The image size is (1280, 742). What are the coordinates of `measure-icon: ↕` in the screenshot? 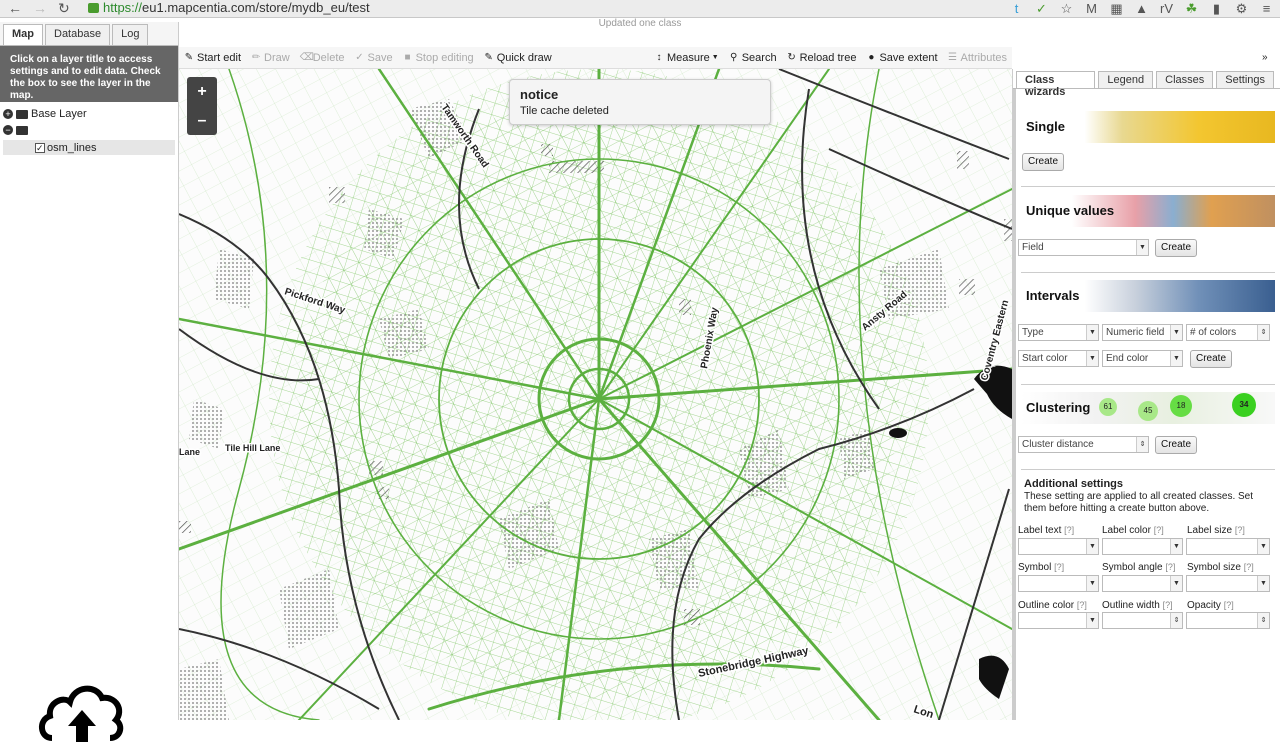 It's located at (659, 57).